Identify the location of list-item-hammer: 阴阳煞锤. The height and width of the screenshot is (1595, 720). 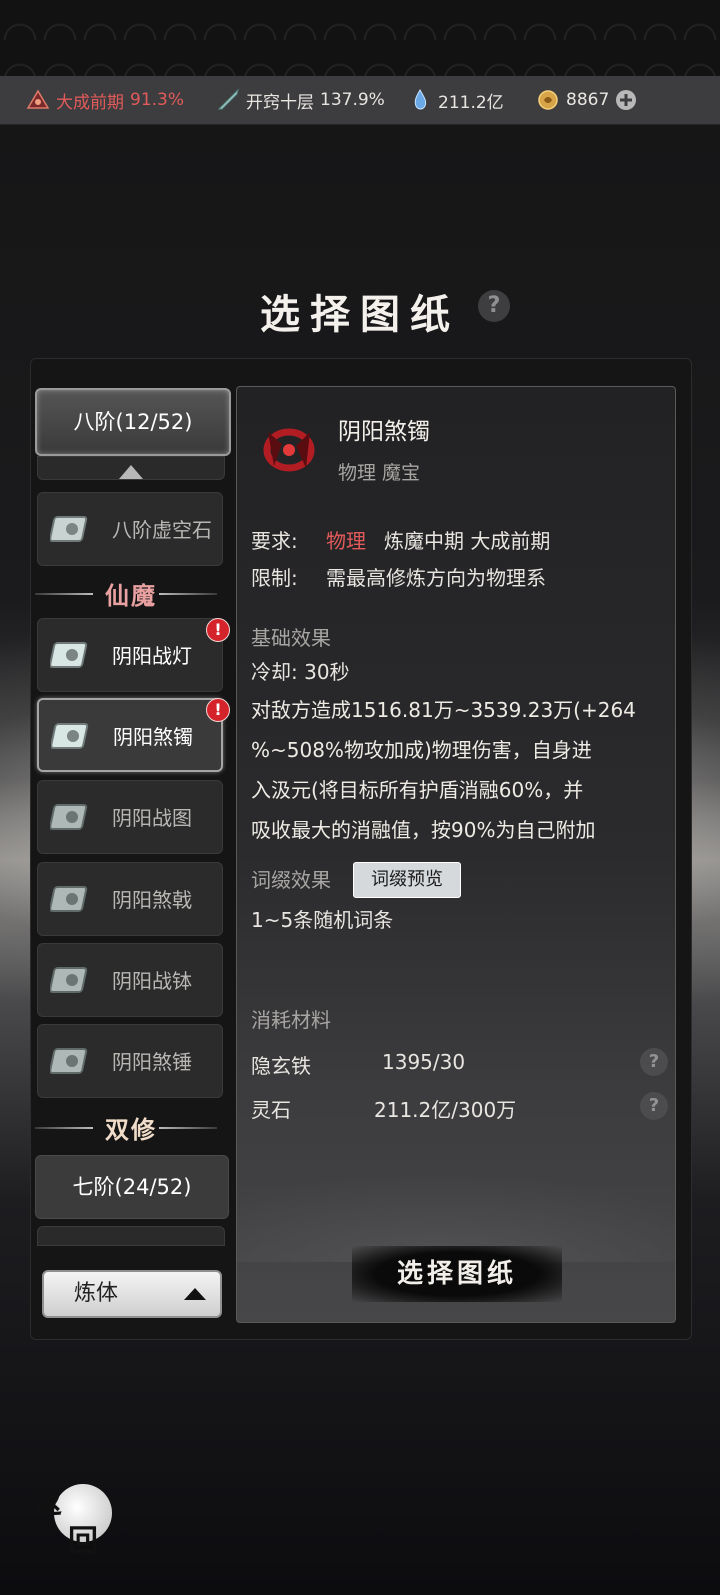
(130, 1061).